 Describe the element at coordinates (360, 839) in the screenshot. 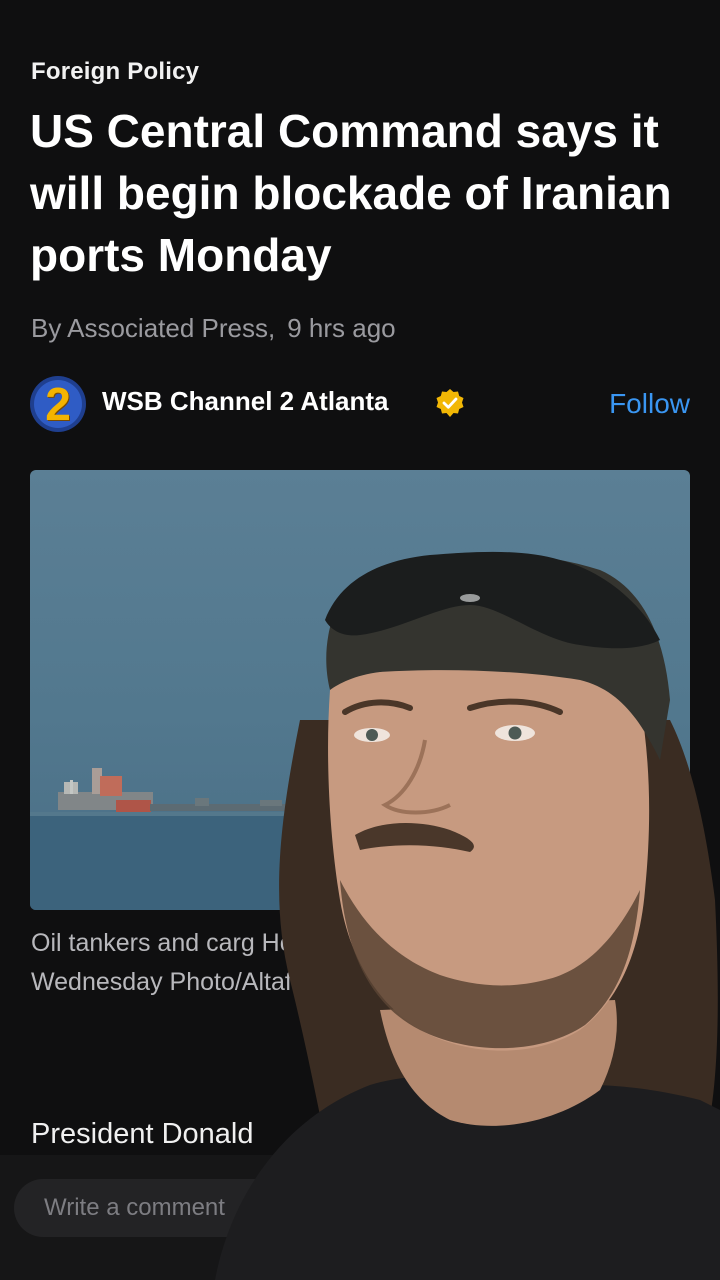

I see `ship-scene-image` at that location.